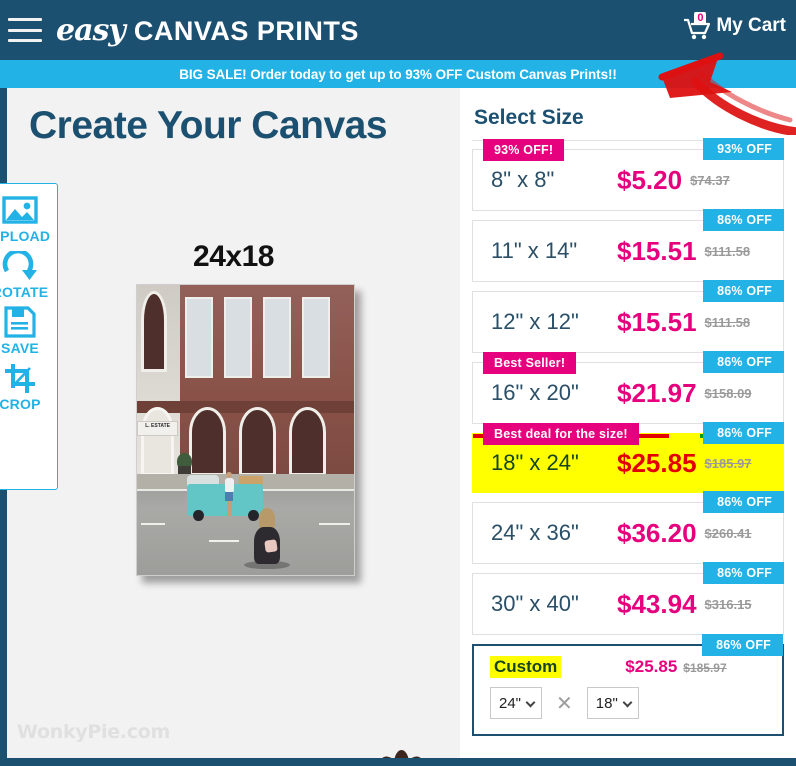  I want to click on panel-title: Select Size, so click(529, 117).